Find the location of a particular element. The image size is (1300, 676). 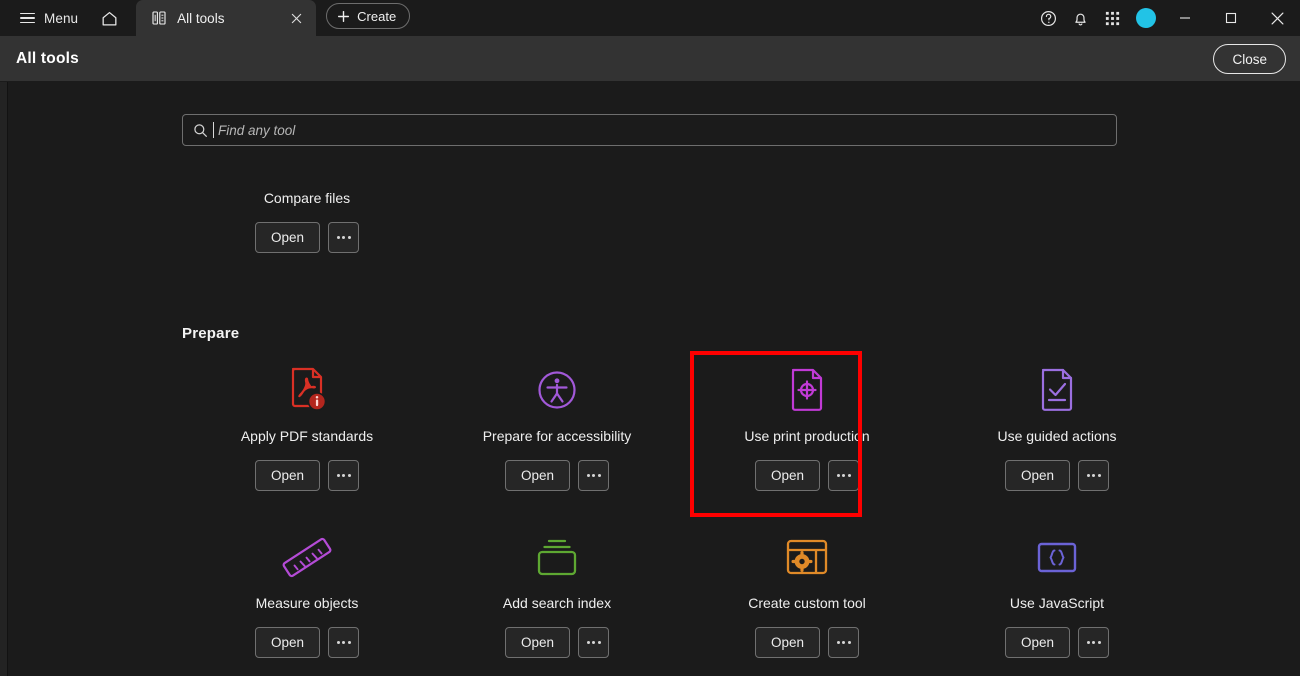

page-header: All tools Close is located at coordinates (650, 59).